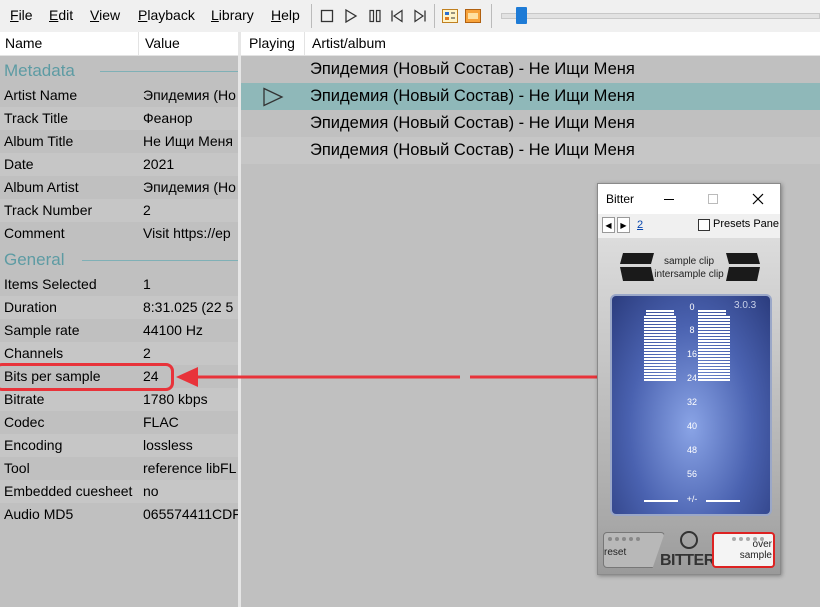  What do you see at coordinates (623, 225) in the screenshot?
I see `preset-next-icon: ▶` at bounding box center [623, 225].